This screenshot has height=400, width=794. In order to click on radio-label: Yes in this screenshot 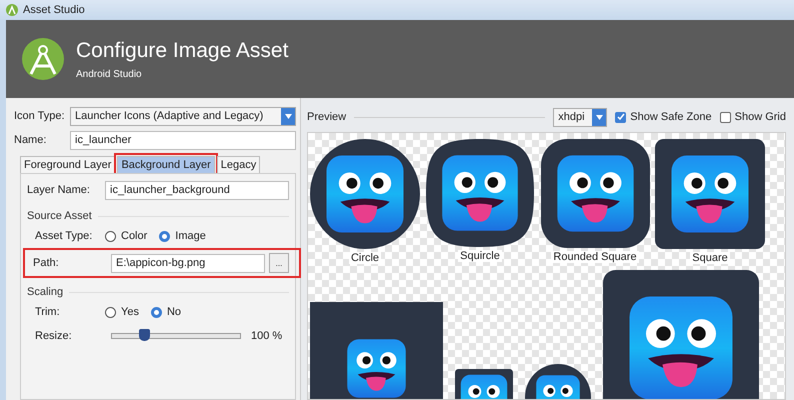, I will do `click(130, 312)`.